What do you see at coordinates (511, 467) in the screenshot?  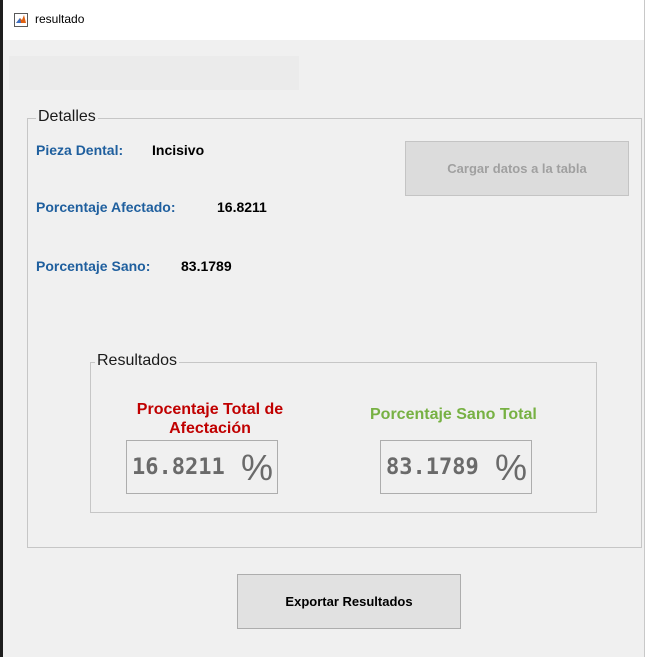 I see `sano-total-percent: %` at bounding box center [511, 467].